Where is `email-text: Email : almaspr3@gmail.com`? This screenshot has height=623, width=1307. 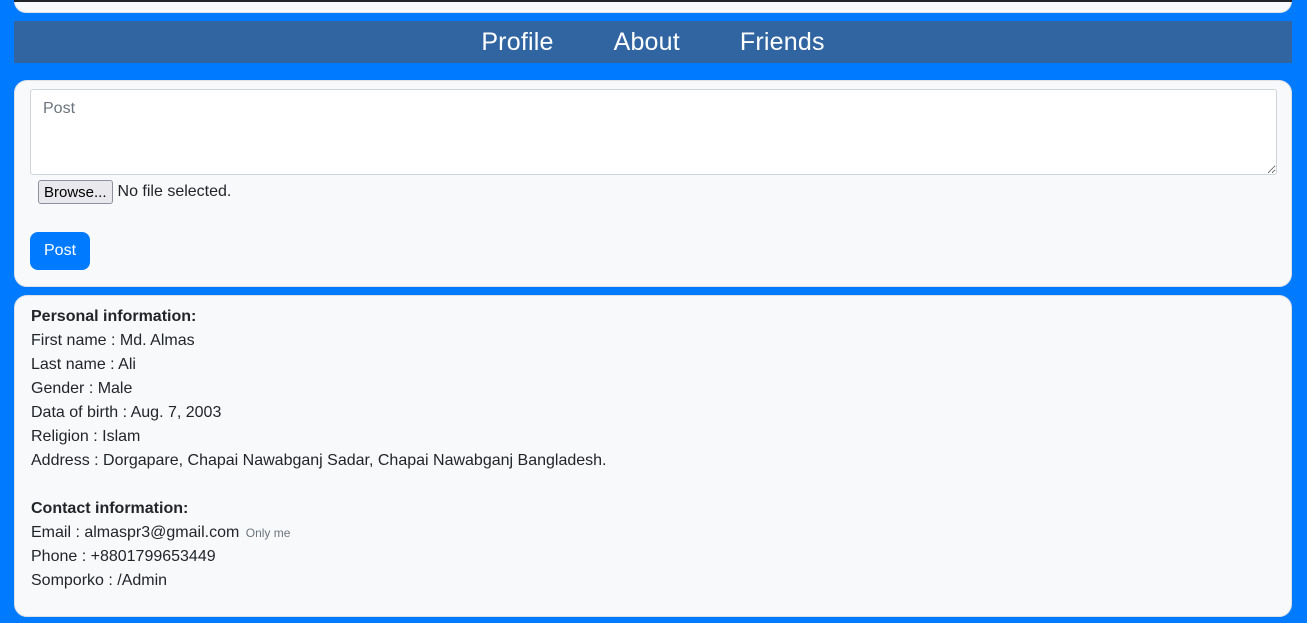 email-text: Email : almaspr3@gmail.com is located at coordinates (135, 532).